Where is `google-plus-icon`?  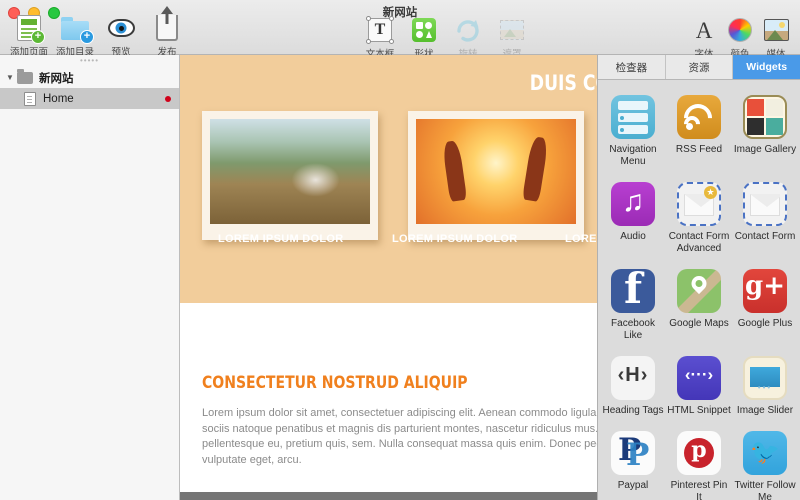 google-plus-icon is located at coordinates (765, 291).